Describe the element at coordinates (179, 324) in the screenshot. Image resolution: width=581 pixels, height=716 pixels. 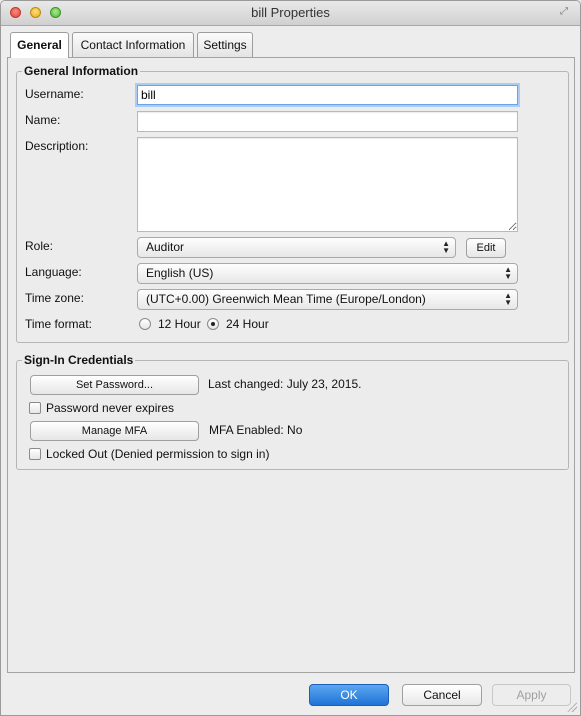
I see `time-format-12-label: 12 Hour` at that location.